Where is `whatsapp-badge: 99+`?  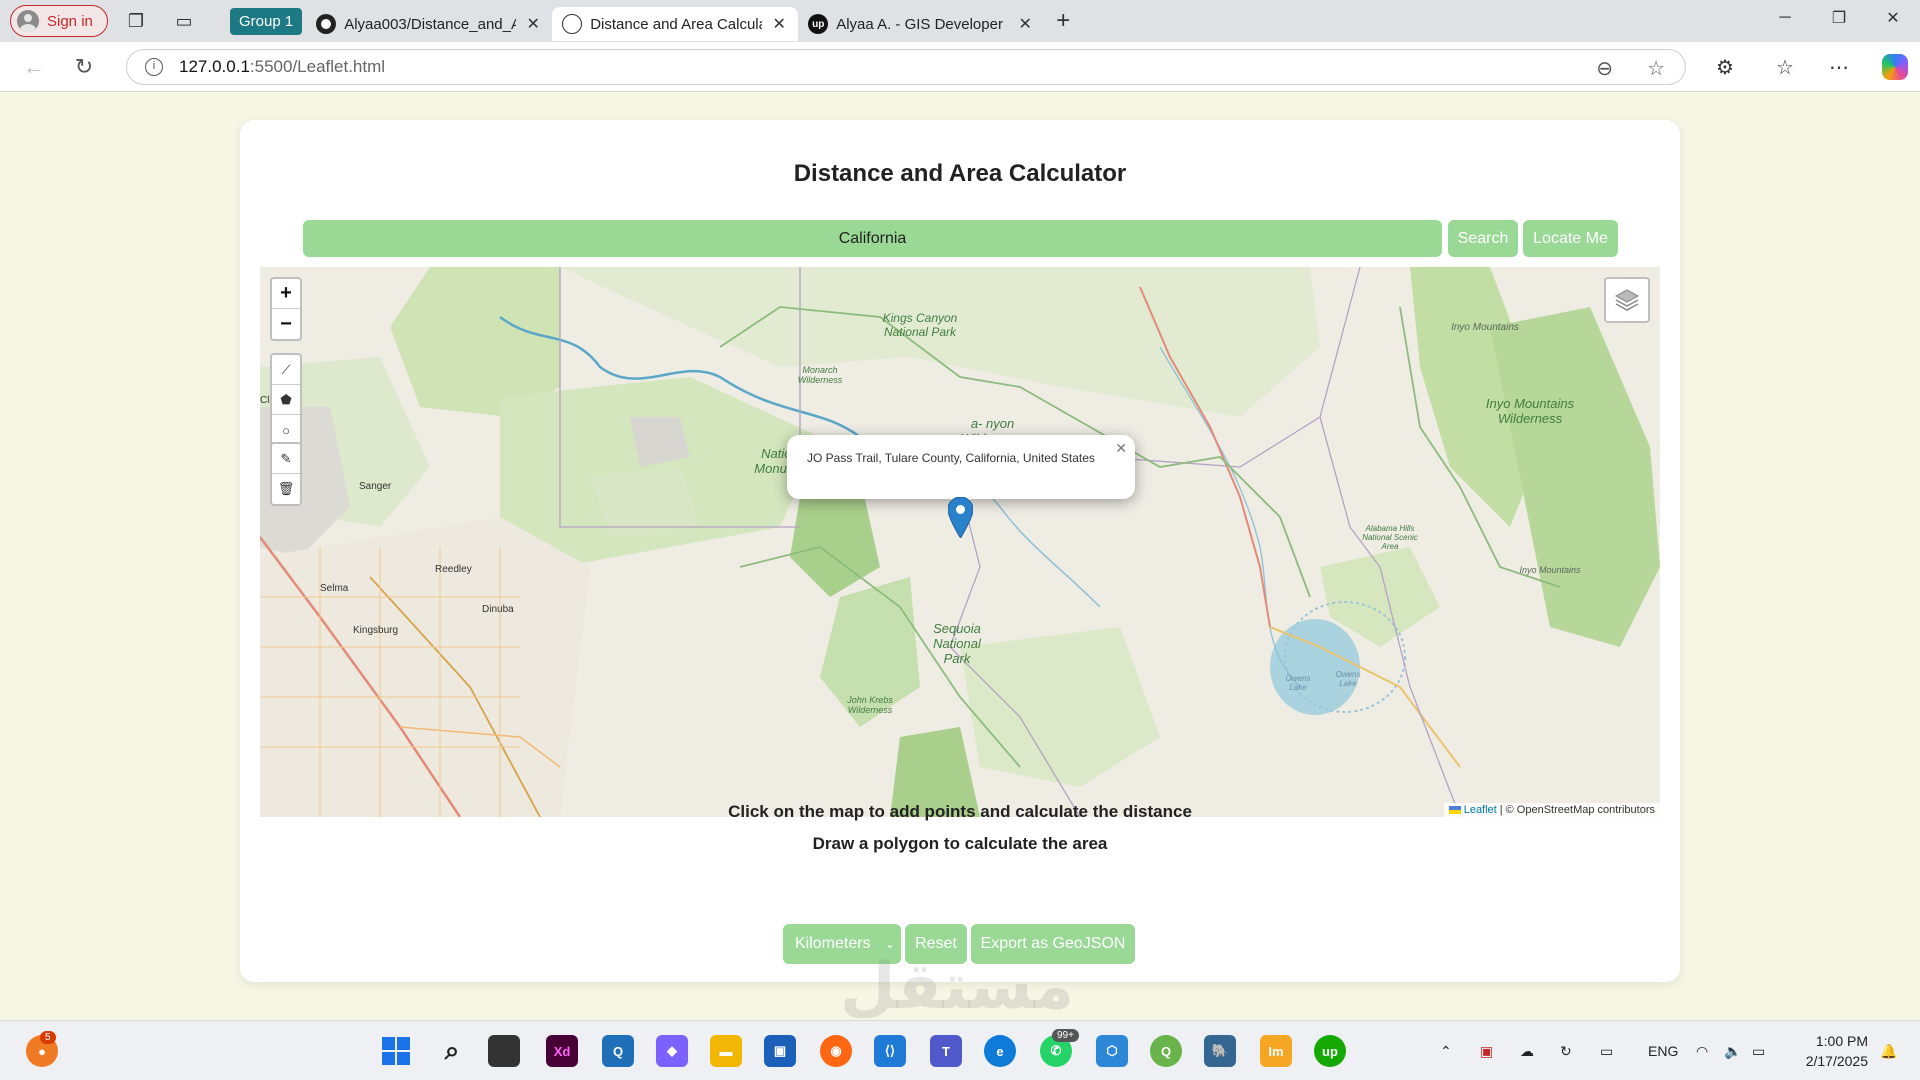 whatsapp-badge: 99+ is located at coordinates (1065, 1035).